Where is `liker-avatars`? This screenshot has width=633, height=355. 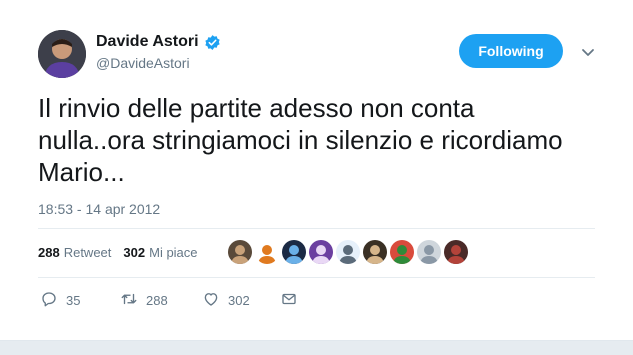
liker-avatars is located at coordinates (349, 252).